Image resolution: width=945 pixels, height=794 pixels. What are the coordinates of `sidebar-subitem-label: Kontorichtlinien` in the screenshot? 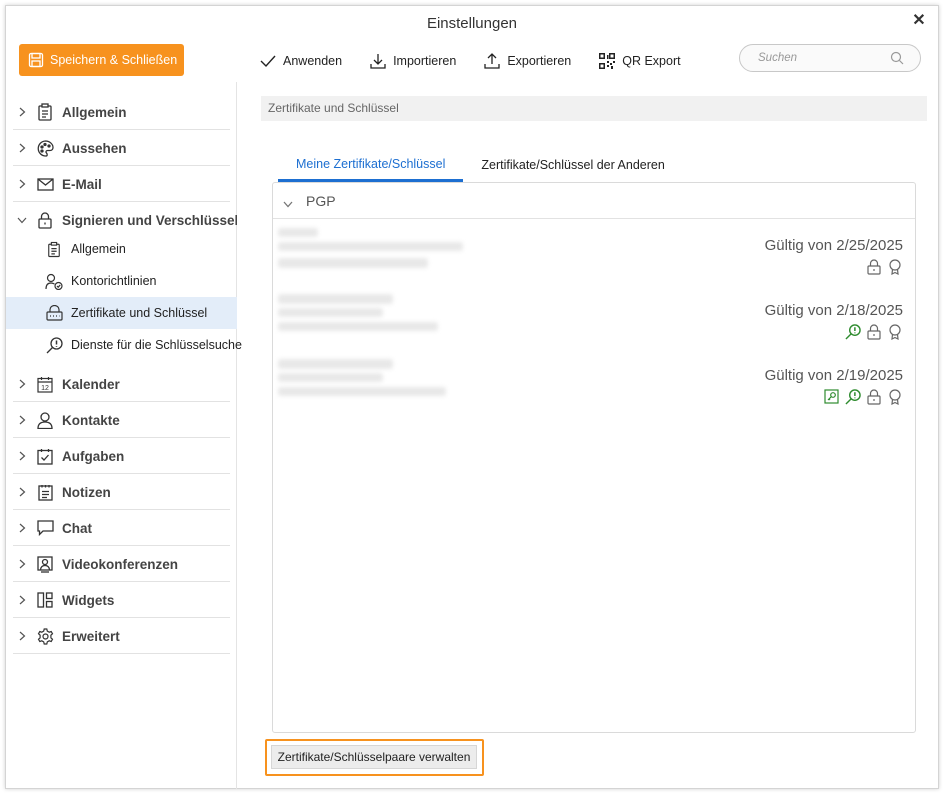 It's located at (114, 281).